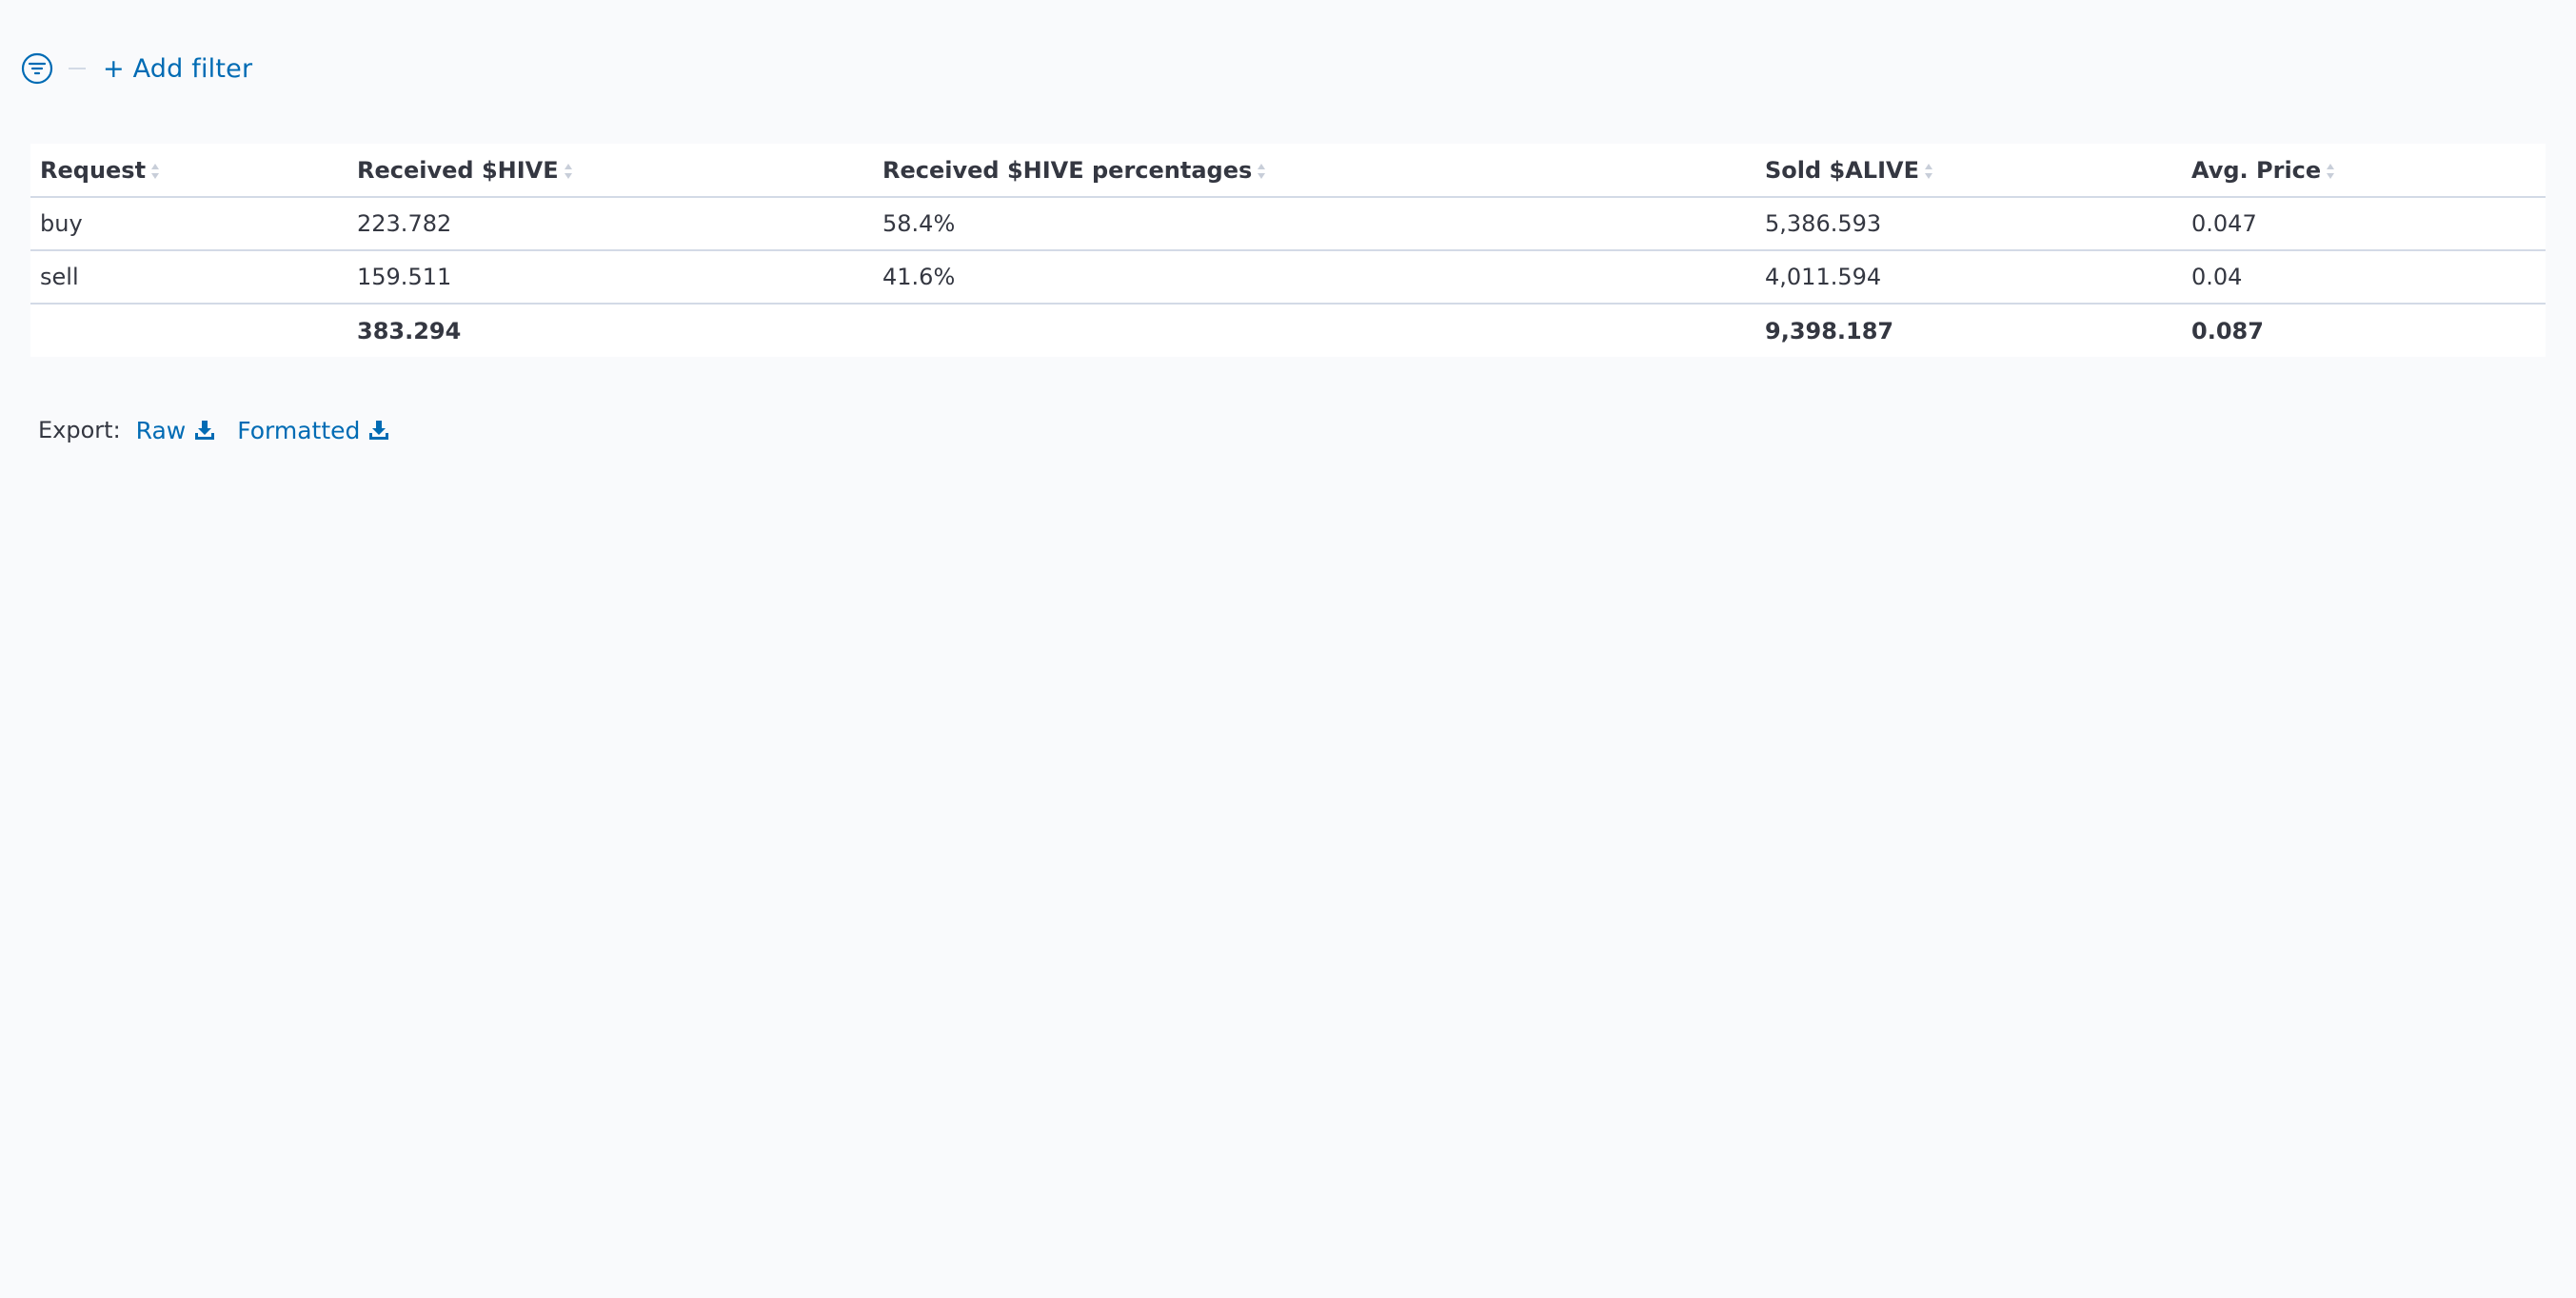 This screenshot has height=1298, width=2576. What do you see at coordinates (225, 430) in the screenshot?
I see `export-bar: Export: Raw Formatted` at bounding box center [225, 430].